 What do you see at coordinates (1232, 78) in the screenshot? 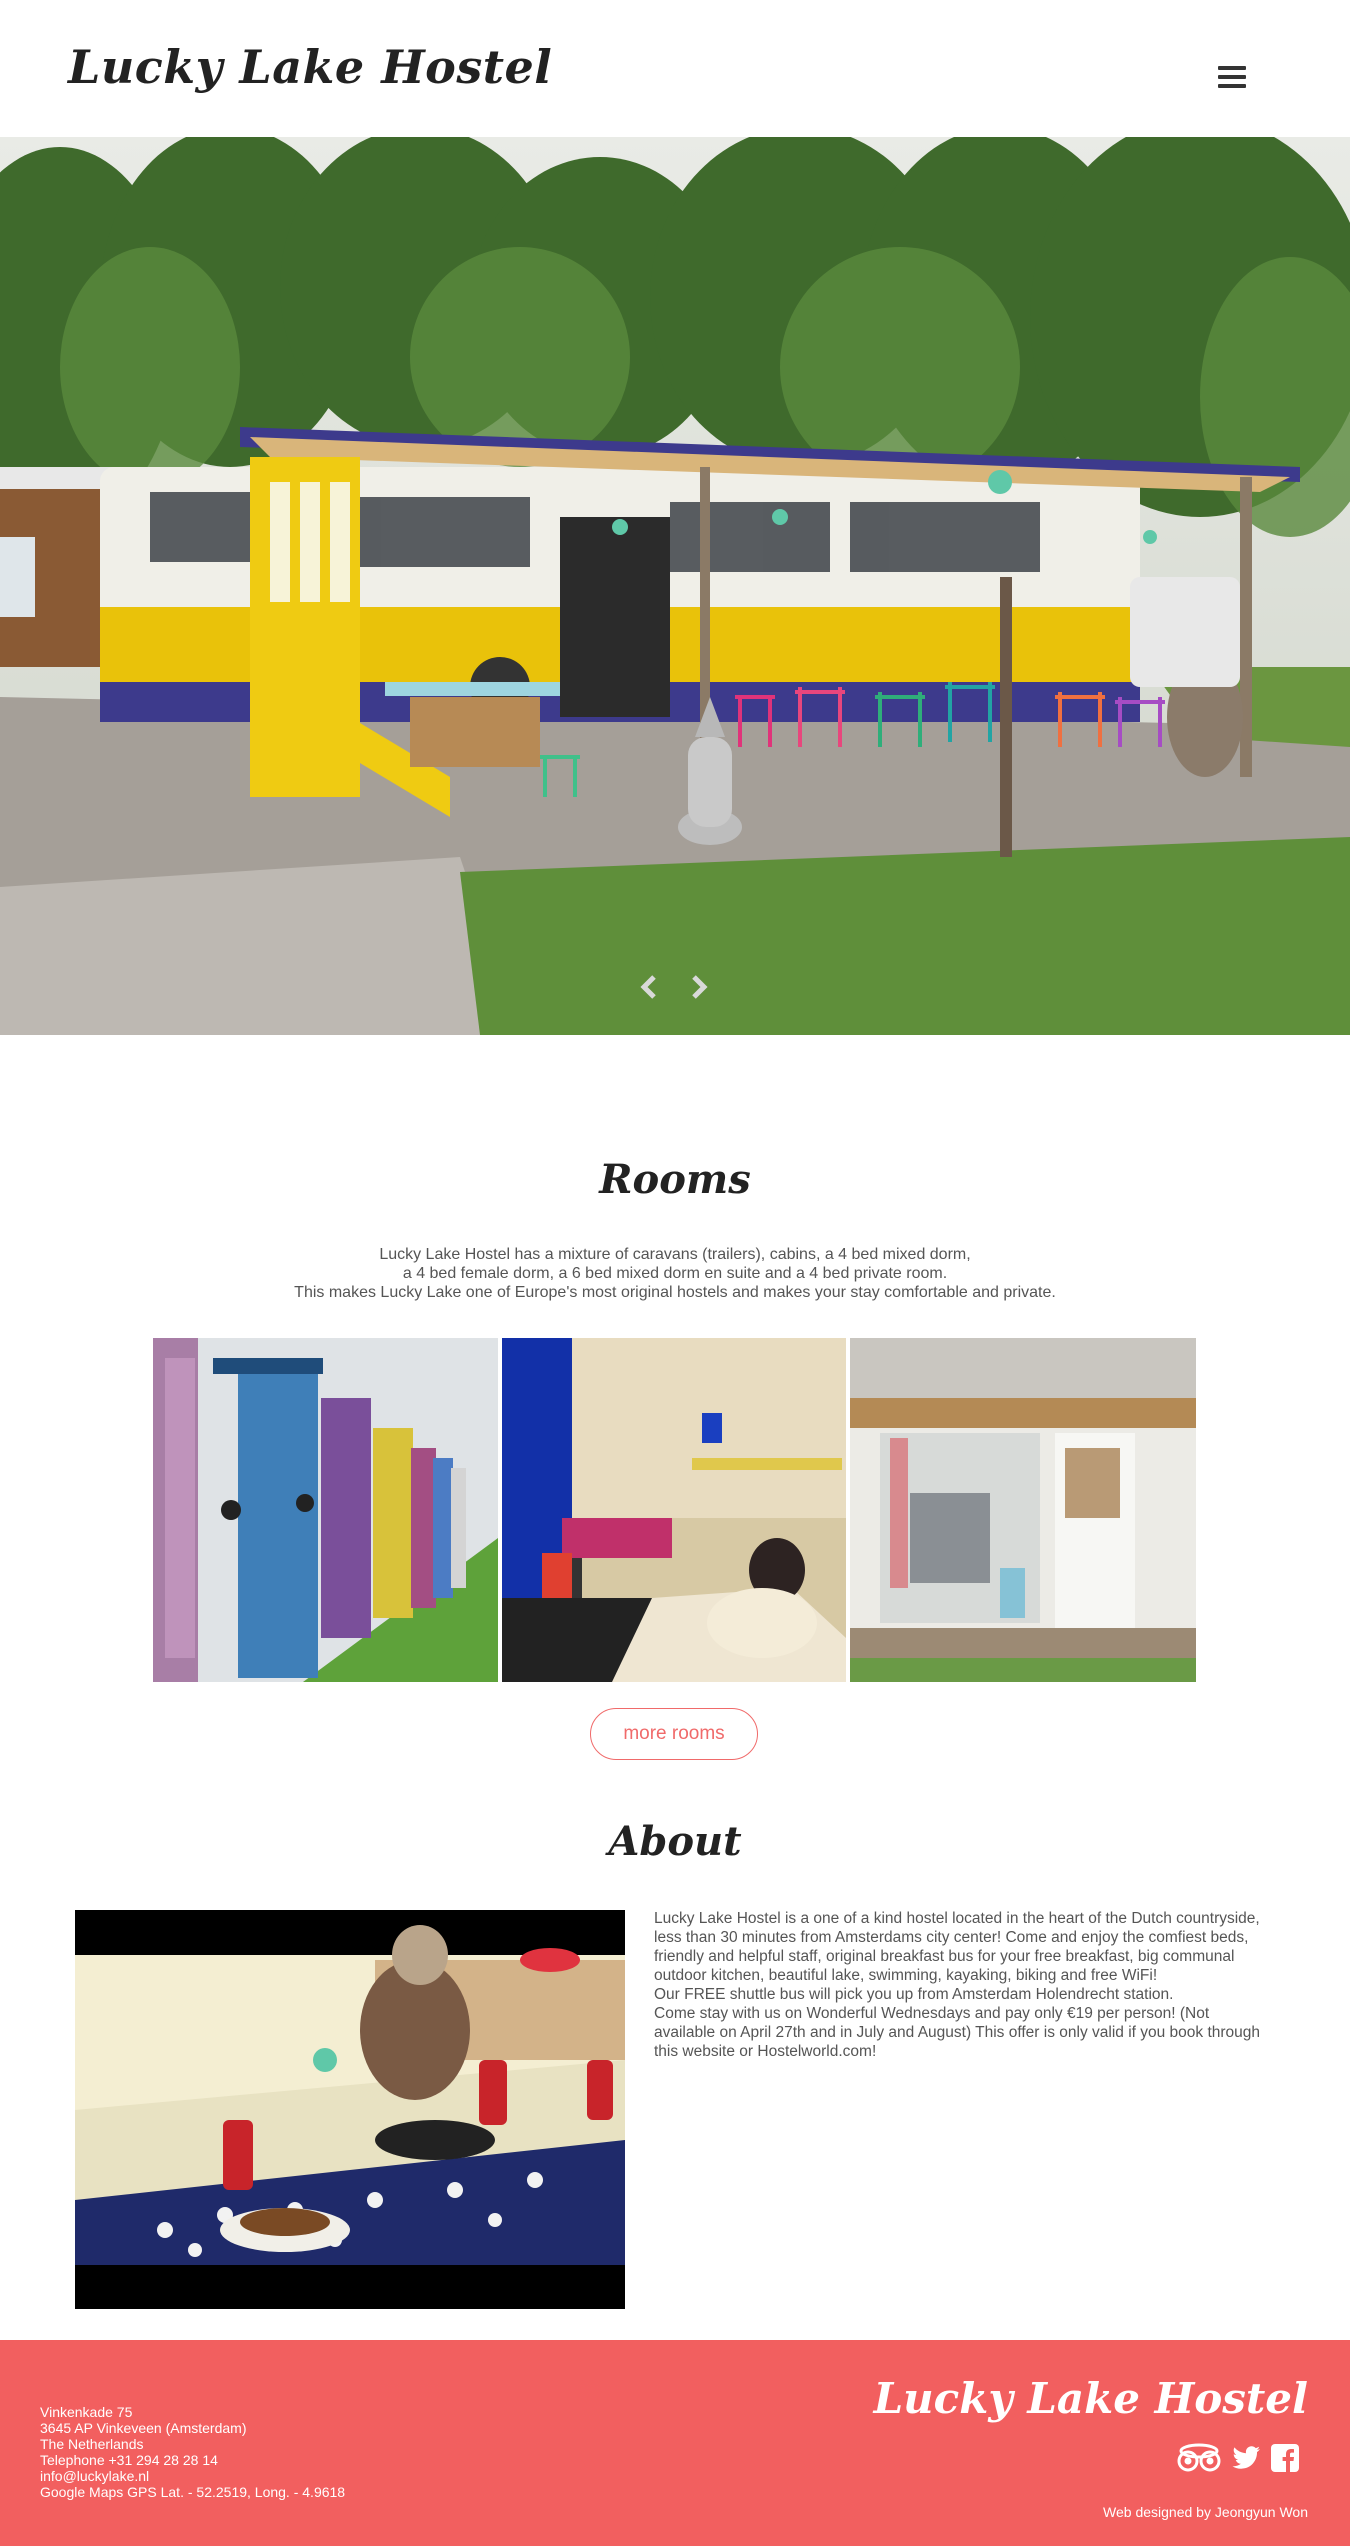
I see `hamburger-icon` at bounding box center [1232, 78].